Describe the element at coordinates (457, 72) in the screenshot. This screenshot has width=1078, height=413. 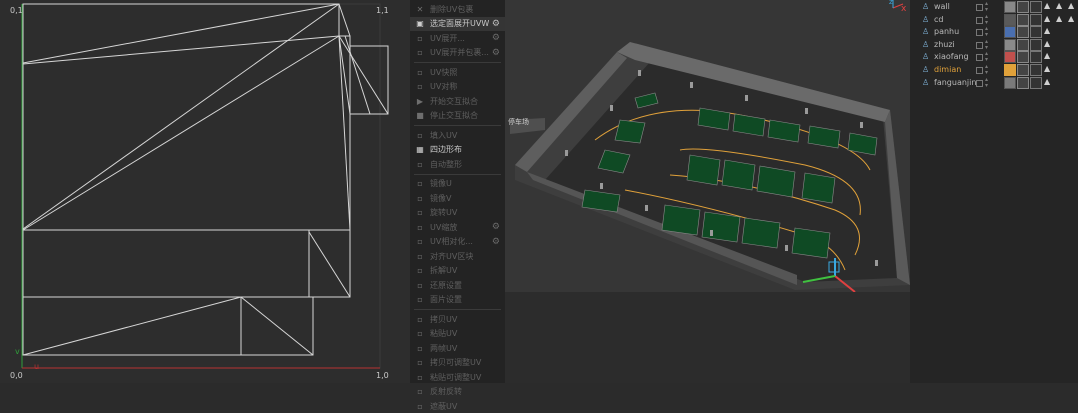
I see `menu-item: ▫ UV快照` at that location.